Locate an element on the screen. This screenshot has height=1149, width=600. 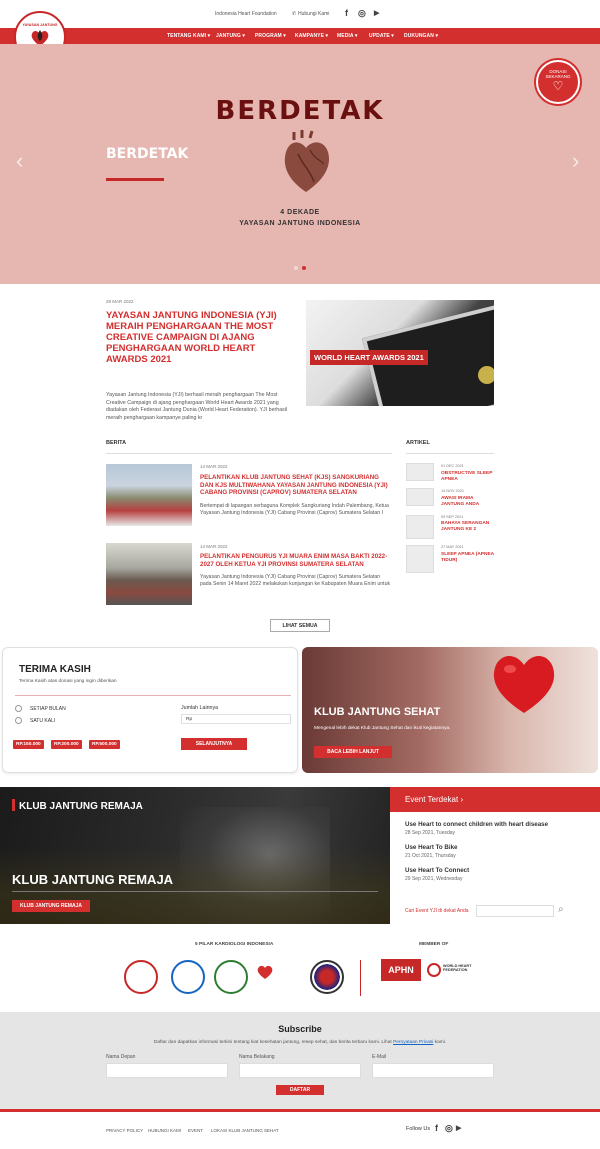
slider-prev-icon: ‹ is located at coordinates (19, 161).